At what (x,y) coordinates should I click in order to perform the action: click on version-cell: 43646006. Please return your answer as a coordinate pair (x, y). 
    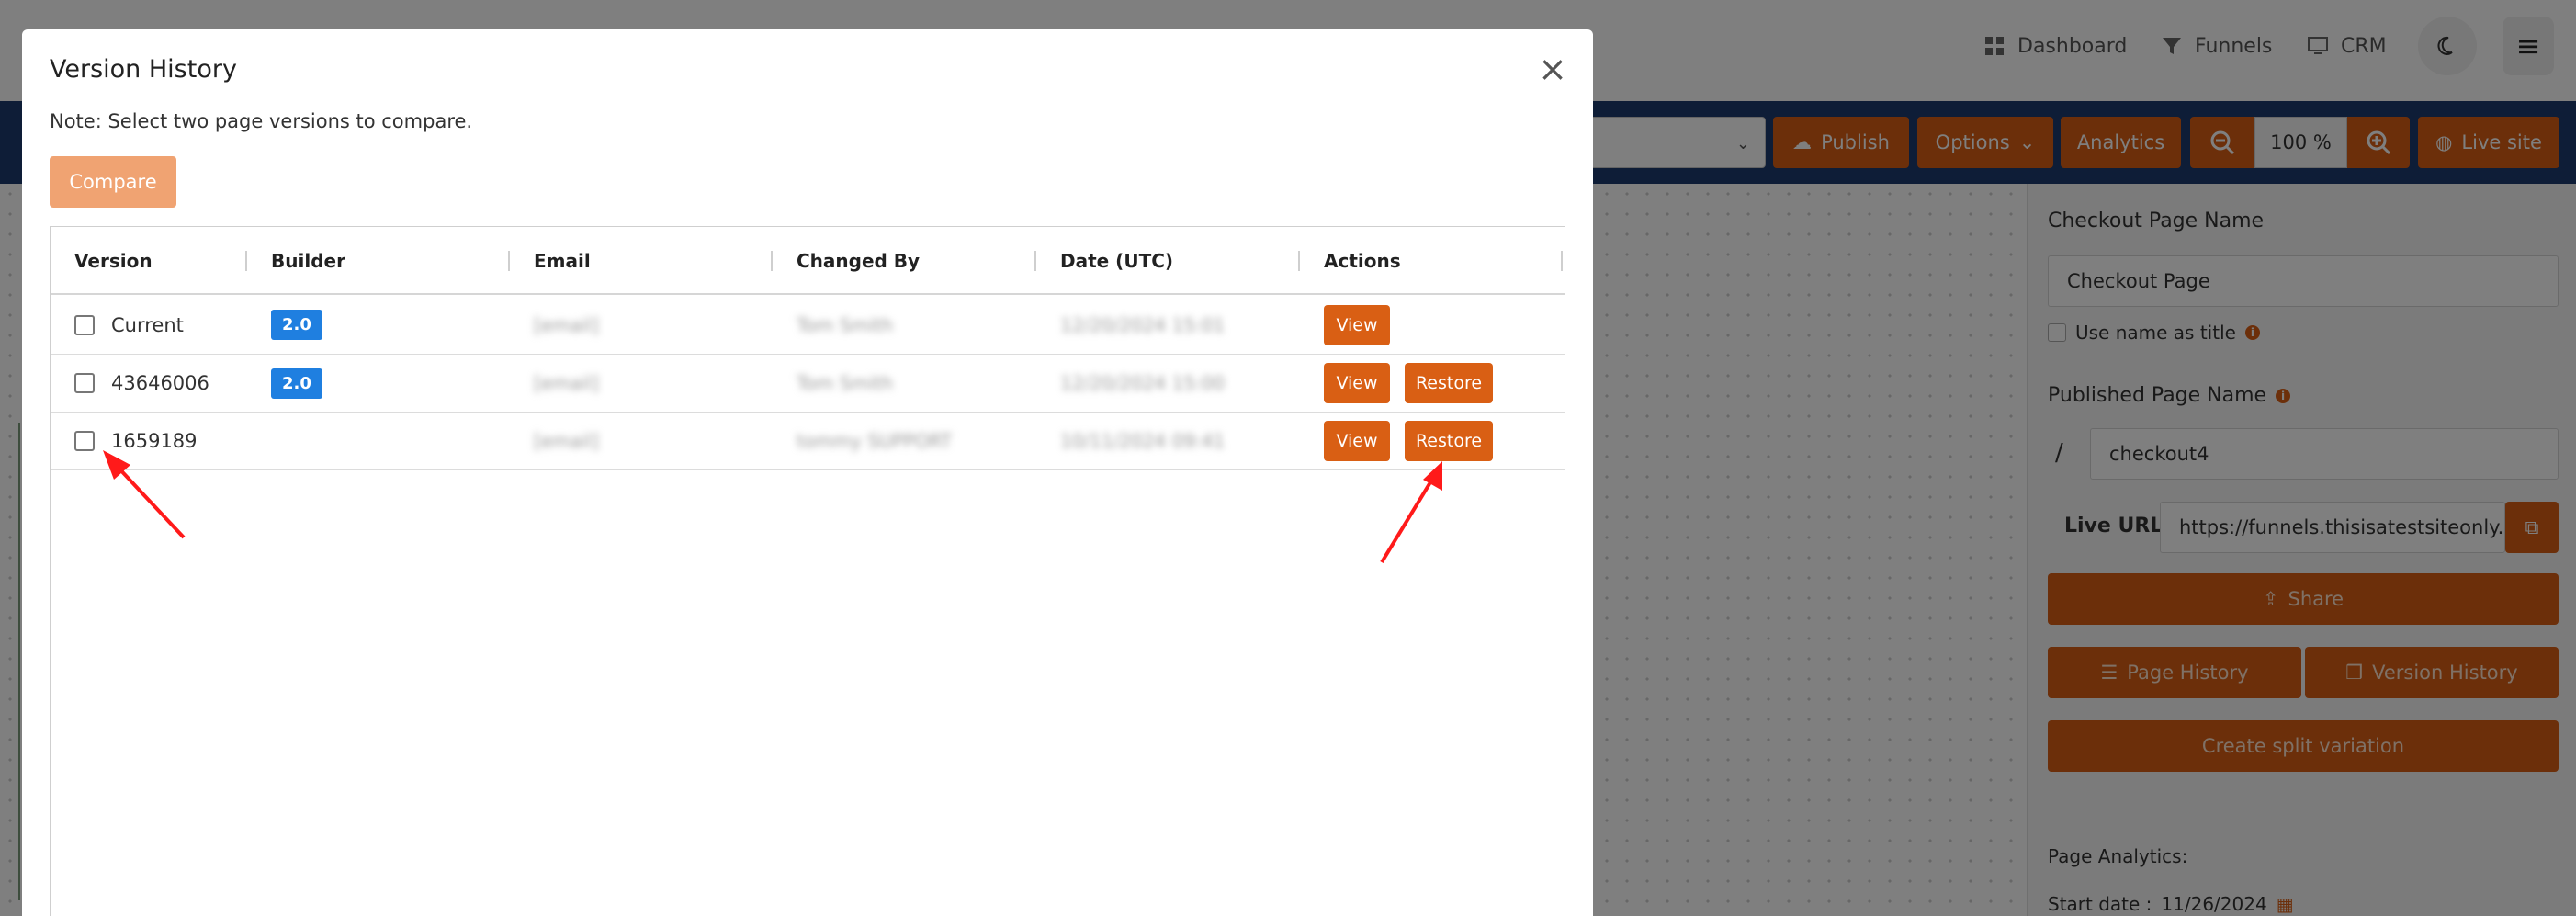
    Looking at the image, I should click on (141, 383).